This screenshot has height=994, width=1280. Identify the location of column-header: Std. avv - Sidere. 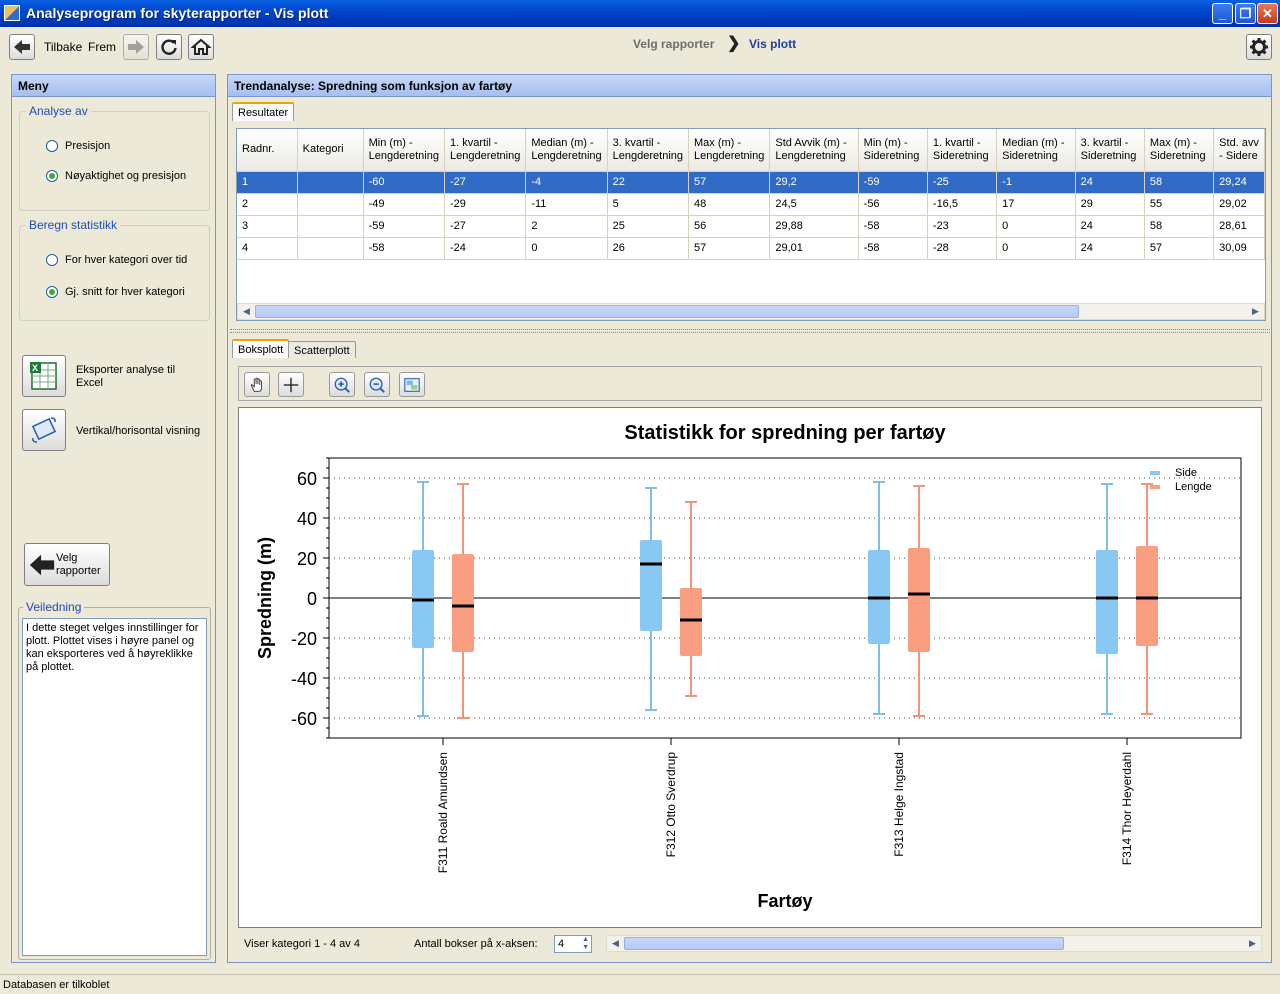
(1239, 150).